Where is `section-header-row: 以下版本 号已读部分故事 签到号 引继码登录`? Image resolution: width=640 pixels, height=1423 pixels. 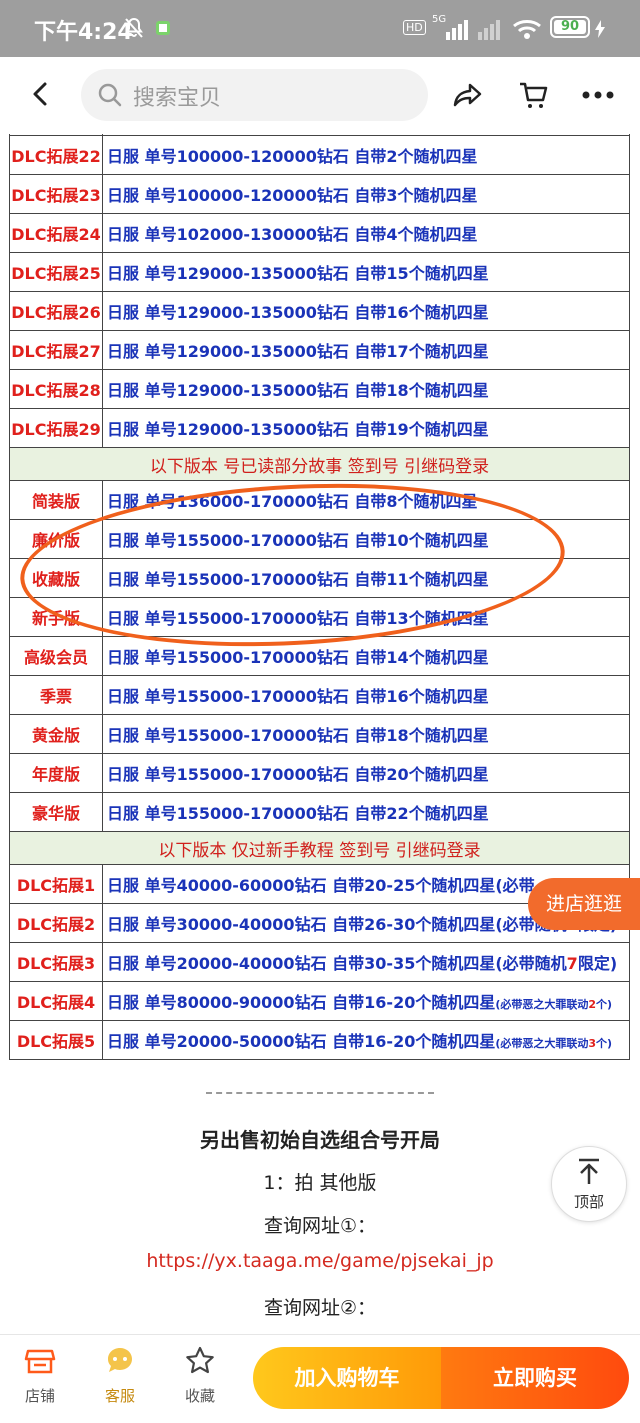 section-header-row: 以下版本 号已读部分故事 签到号 引继码登录 is located at coordinates (319, 464).